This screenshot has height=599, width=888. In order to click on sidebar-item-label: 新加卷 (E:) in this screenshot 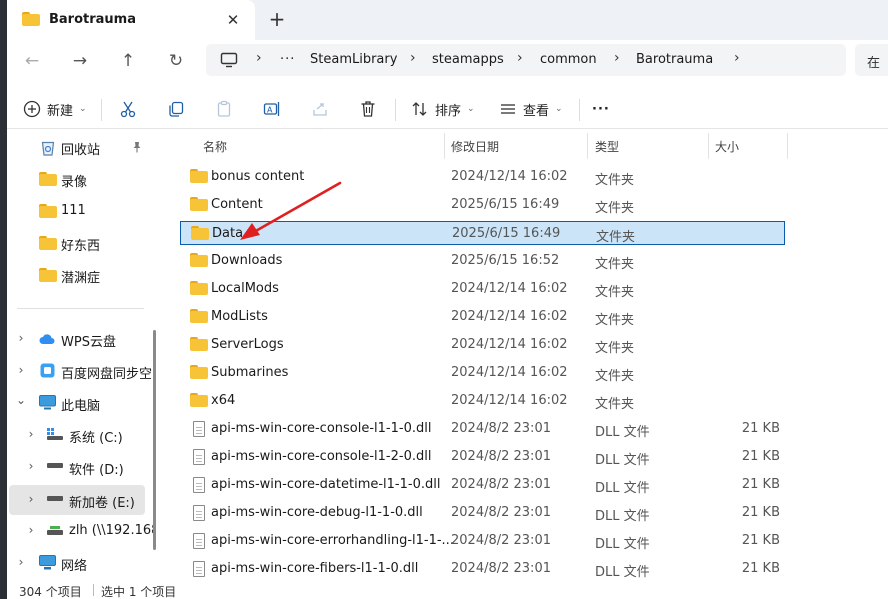, I will do `click(102, 503)`.